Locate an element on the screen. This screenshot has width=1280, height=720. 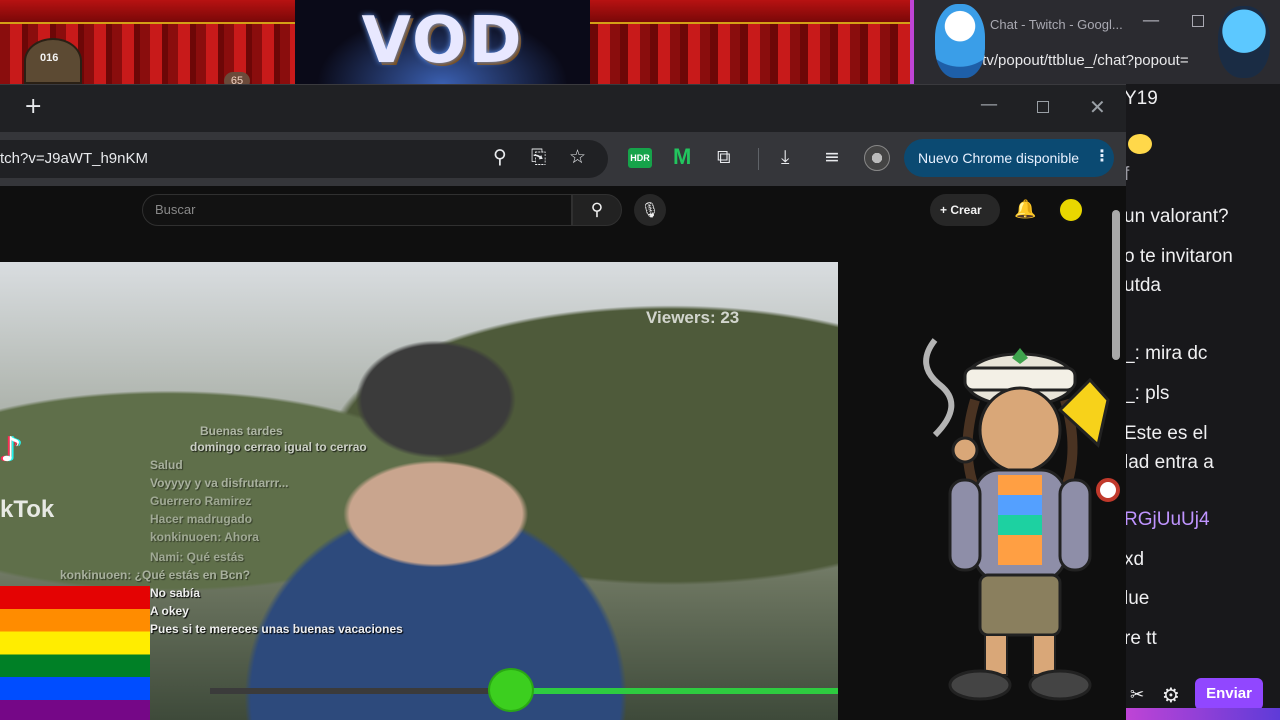
profile-avatar is located at coordinates (877, 158).